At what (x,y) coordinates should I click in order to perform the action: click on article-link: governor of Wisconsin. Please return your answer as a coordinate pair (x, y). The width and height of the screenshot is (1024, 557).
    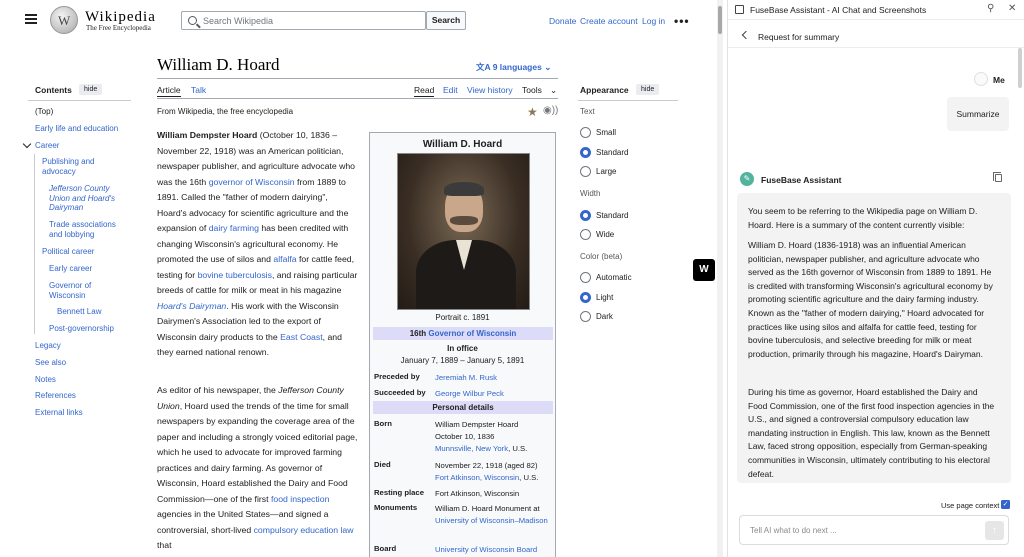
    Looking at the image, I should click on (252, 182).